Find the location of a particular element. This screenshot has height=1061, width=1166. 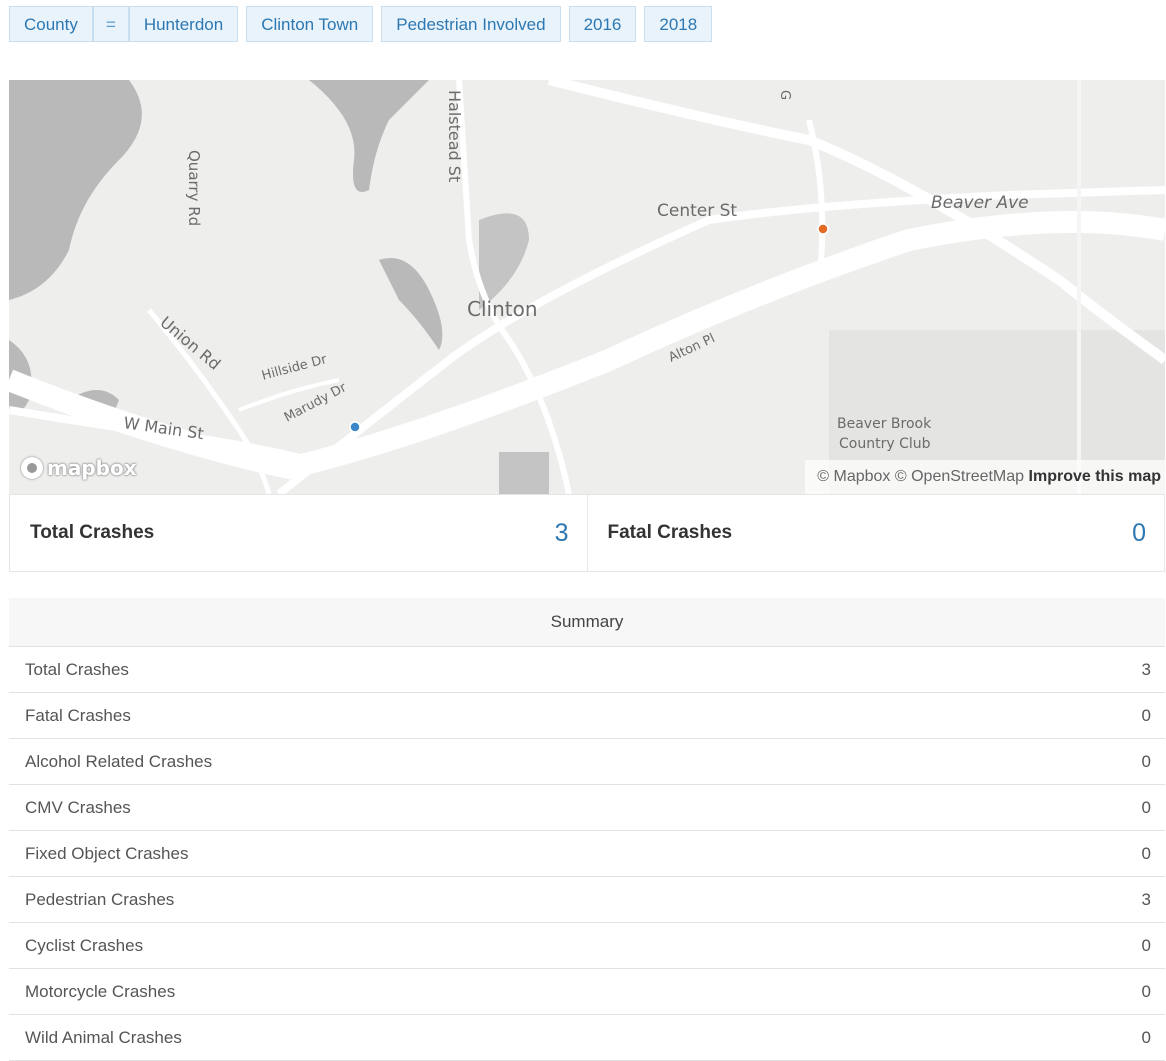

table-row: Total Crashes 3 is located at coordinates (587, 669).